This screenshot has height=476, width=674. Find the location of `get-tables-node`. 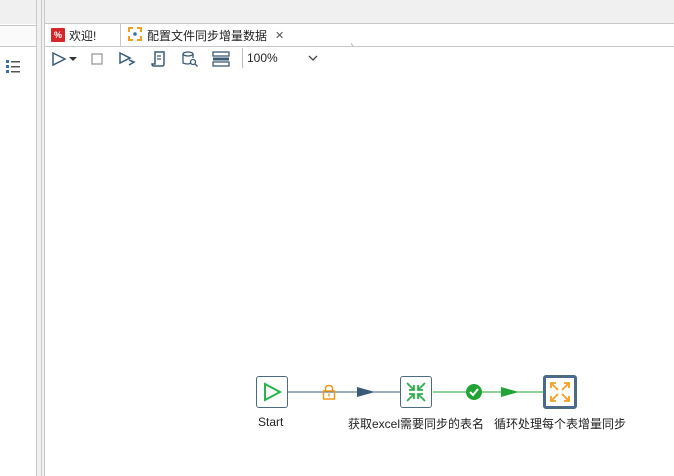

get-tables-node is located at coordinates (416, 392).